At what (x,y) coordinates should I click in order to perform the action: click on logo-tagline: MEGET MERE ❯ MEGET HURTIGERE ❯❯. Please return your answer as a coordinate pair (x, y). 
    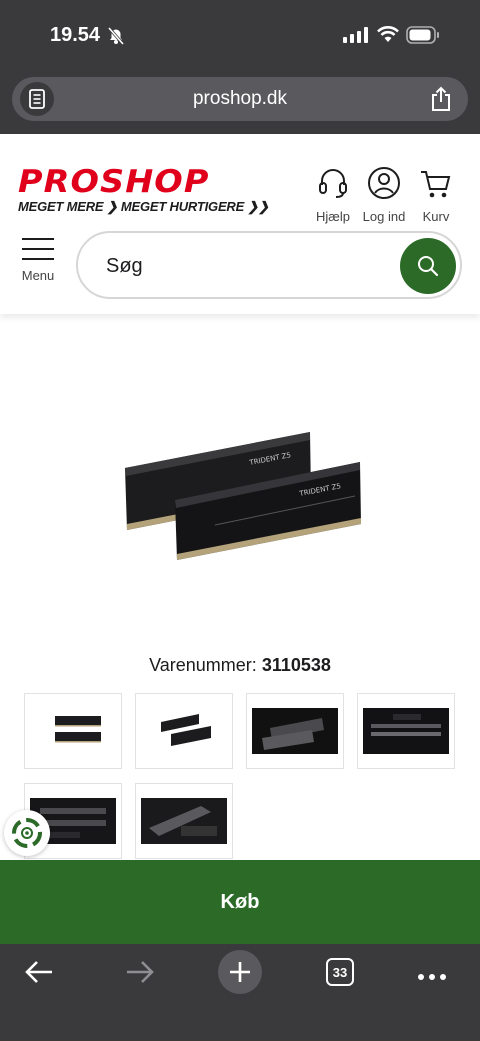
    Looking at the image, I should click on (143, 206).